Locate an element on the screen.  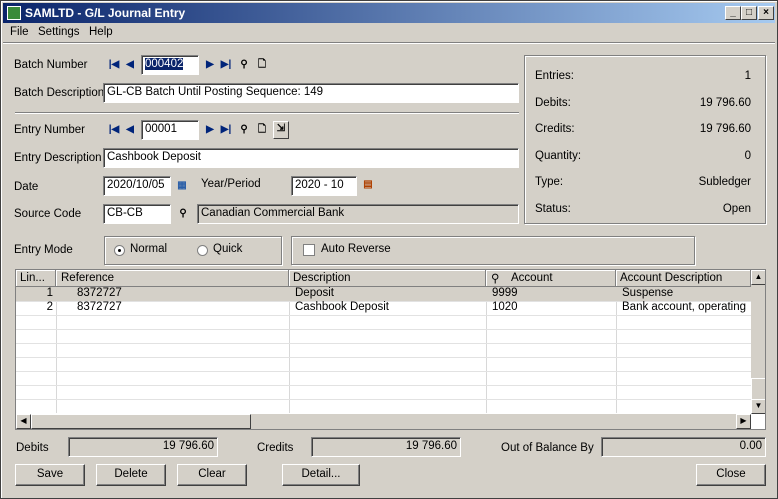
date-label: Date is located at coordinates (26, 187).